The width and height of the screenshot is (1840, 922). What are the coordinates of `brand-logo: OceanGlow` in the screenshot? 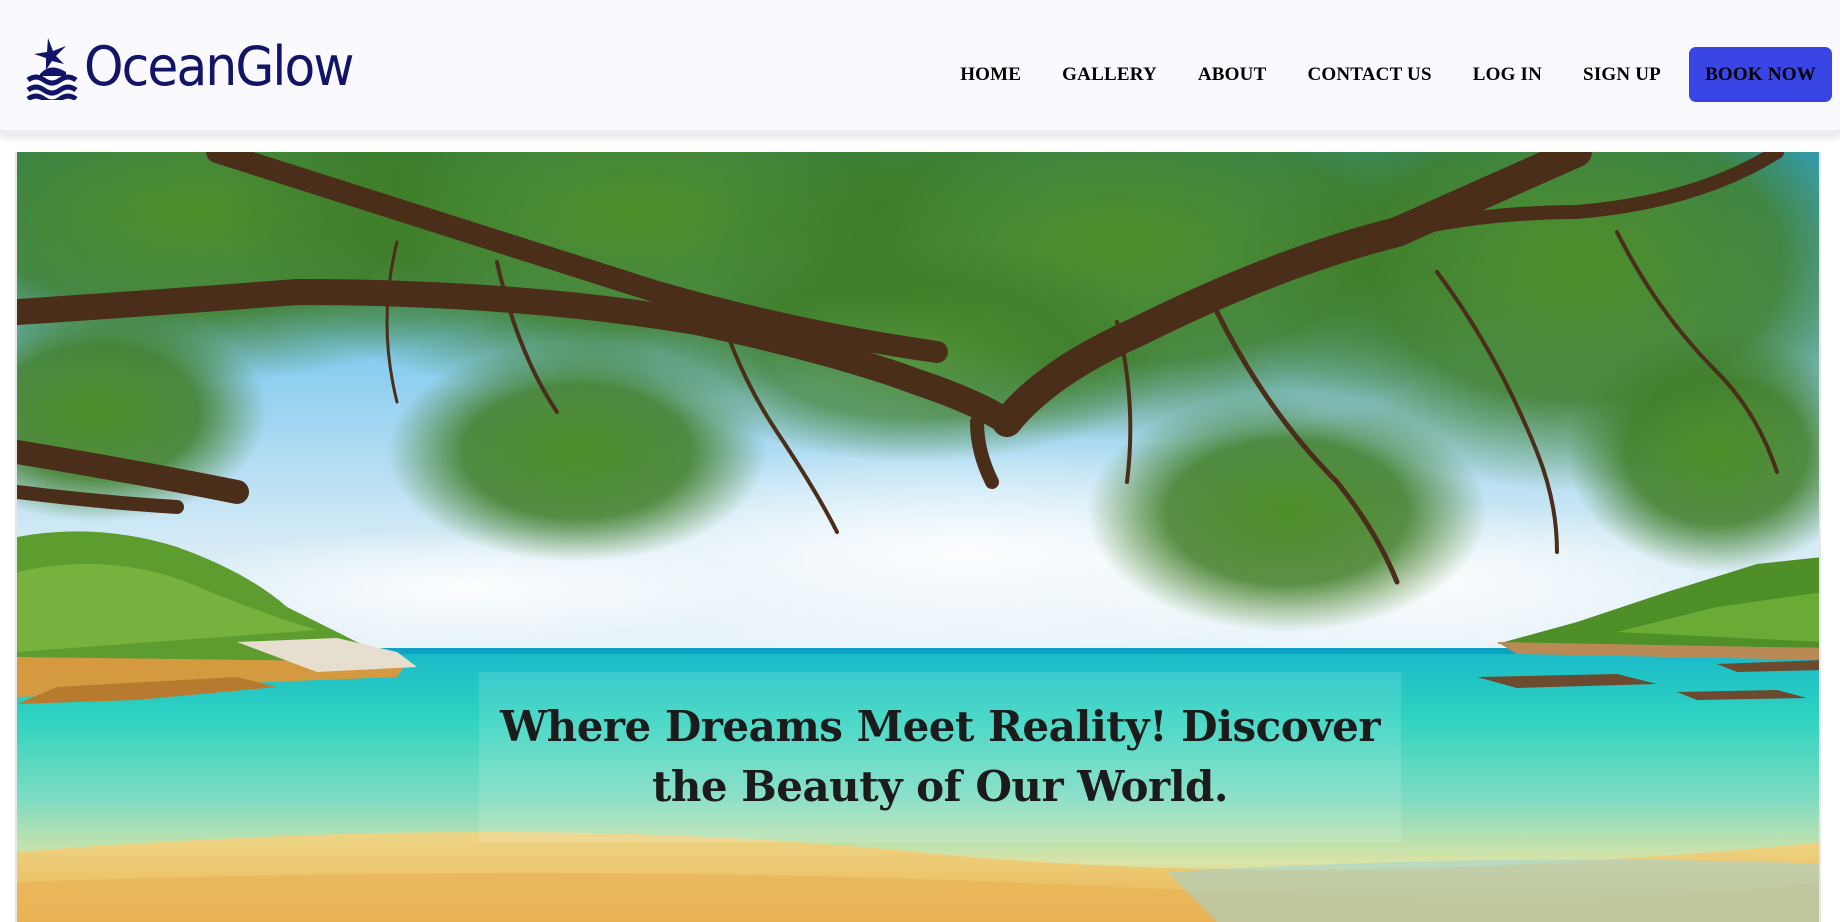 It's located at (199, 67).